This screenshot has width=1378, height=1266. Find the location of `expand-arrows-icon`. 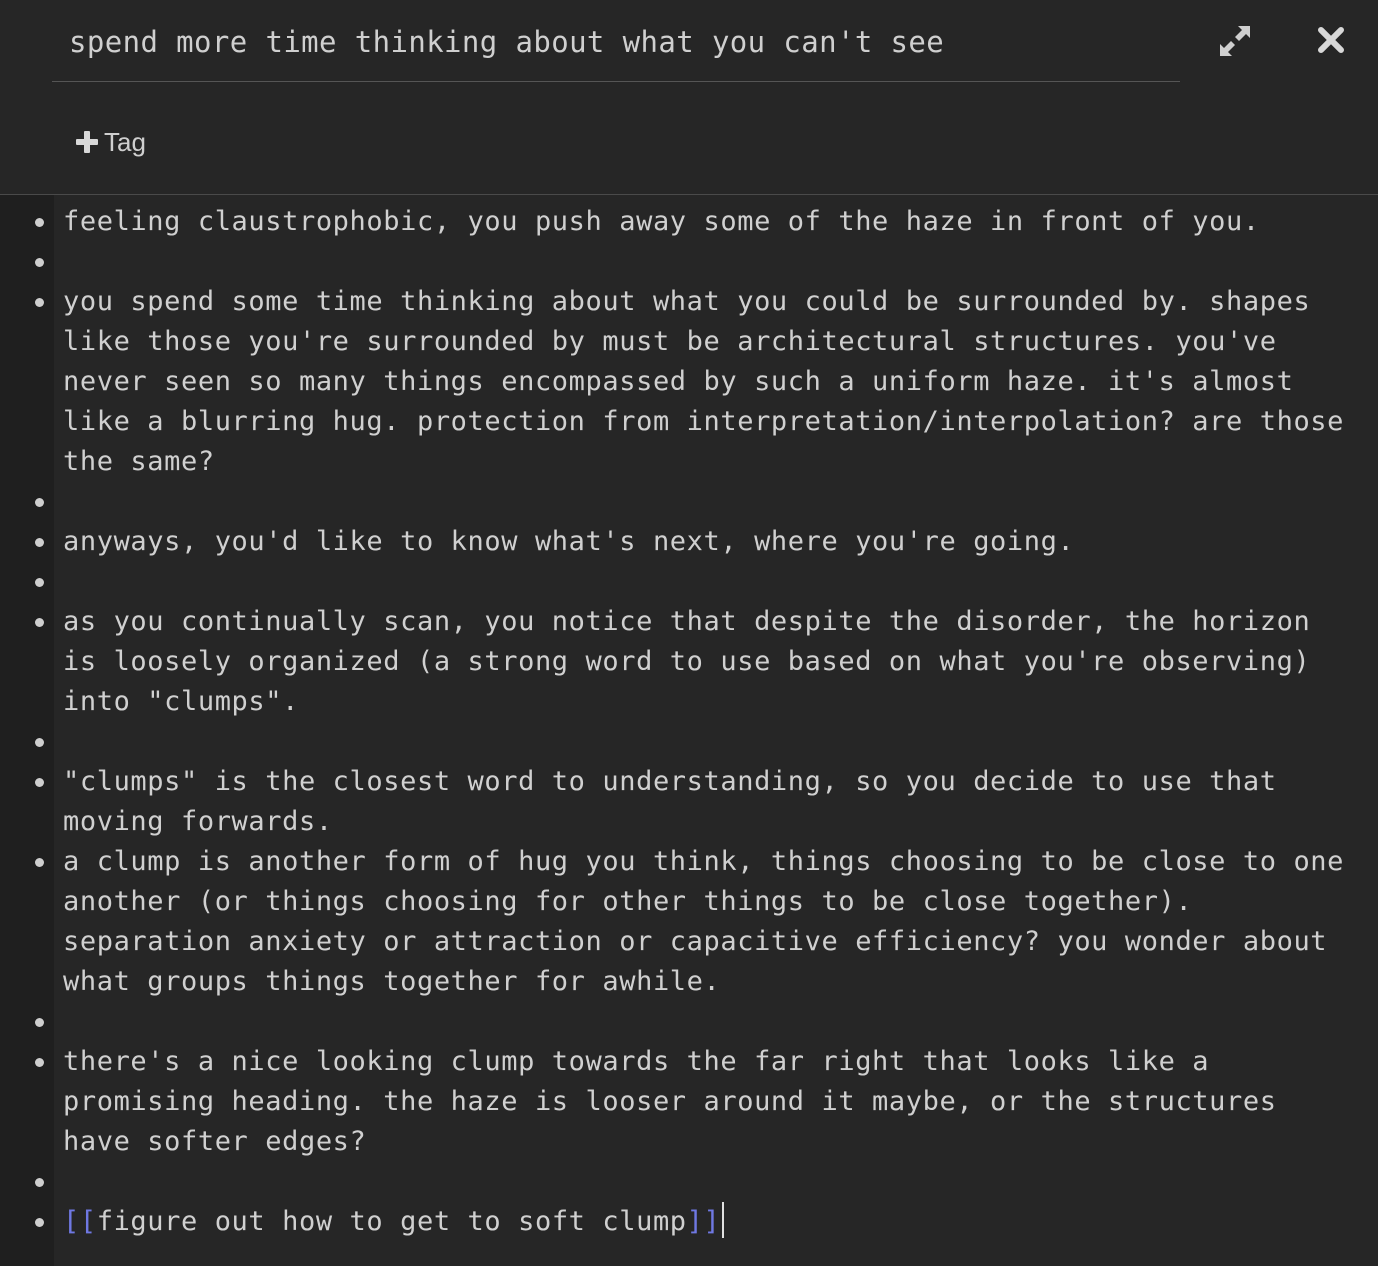

expand-arrows-icon is located at coordinates (1235, 41).